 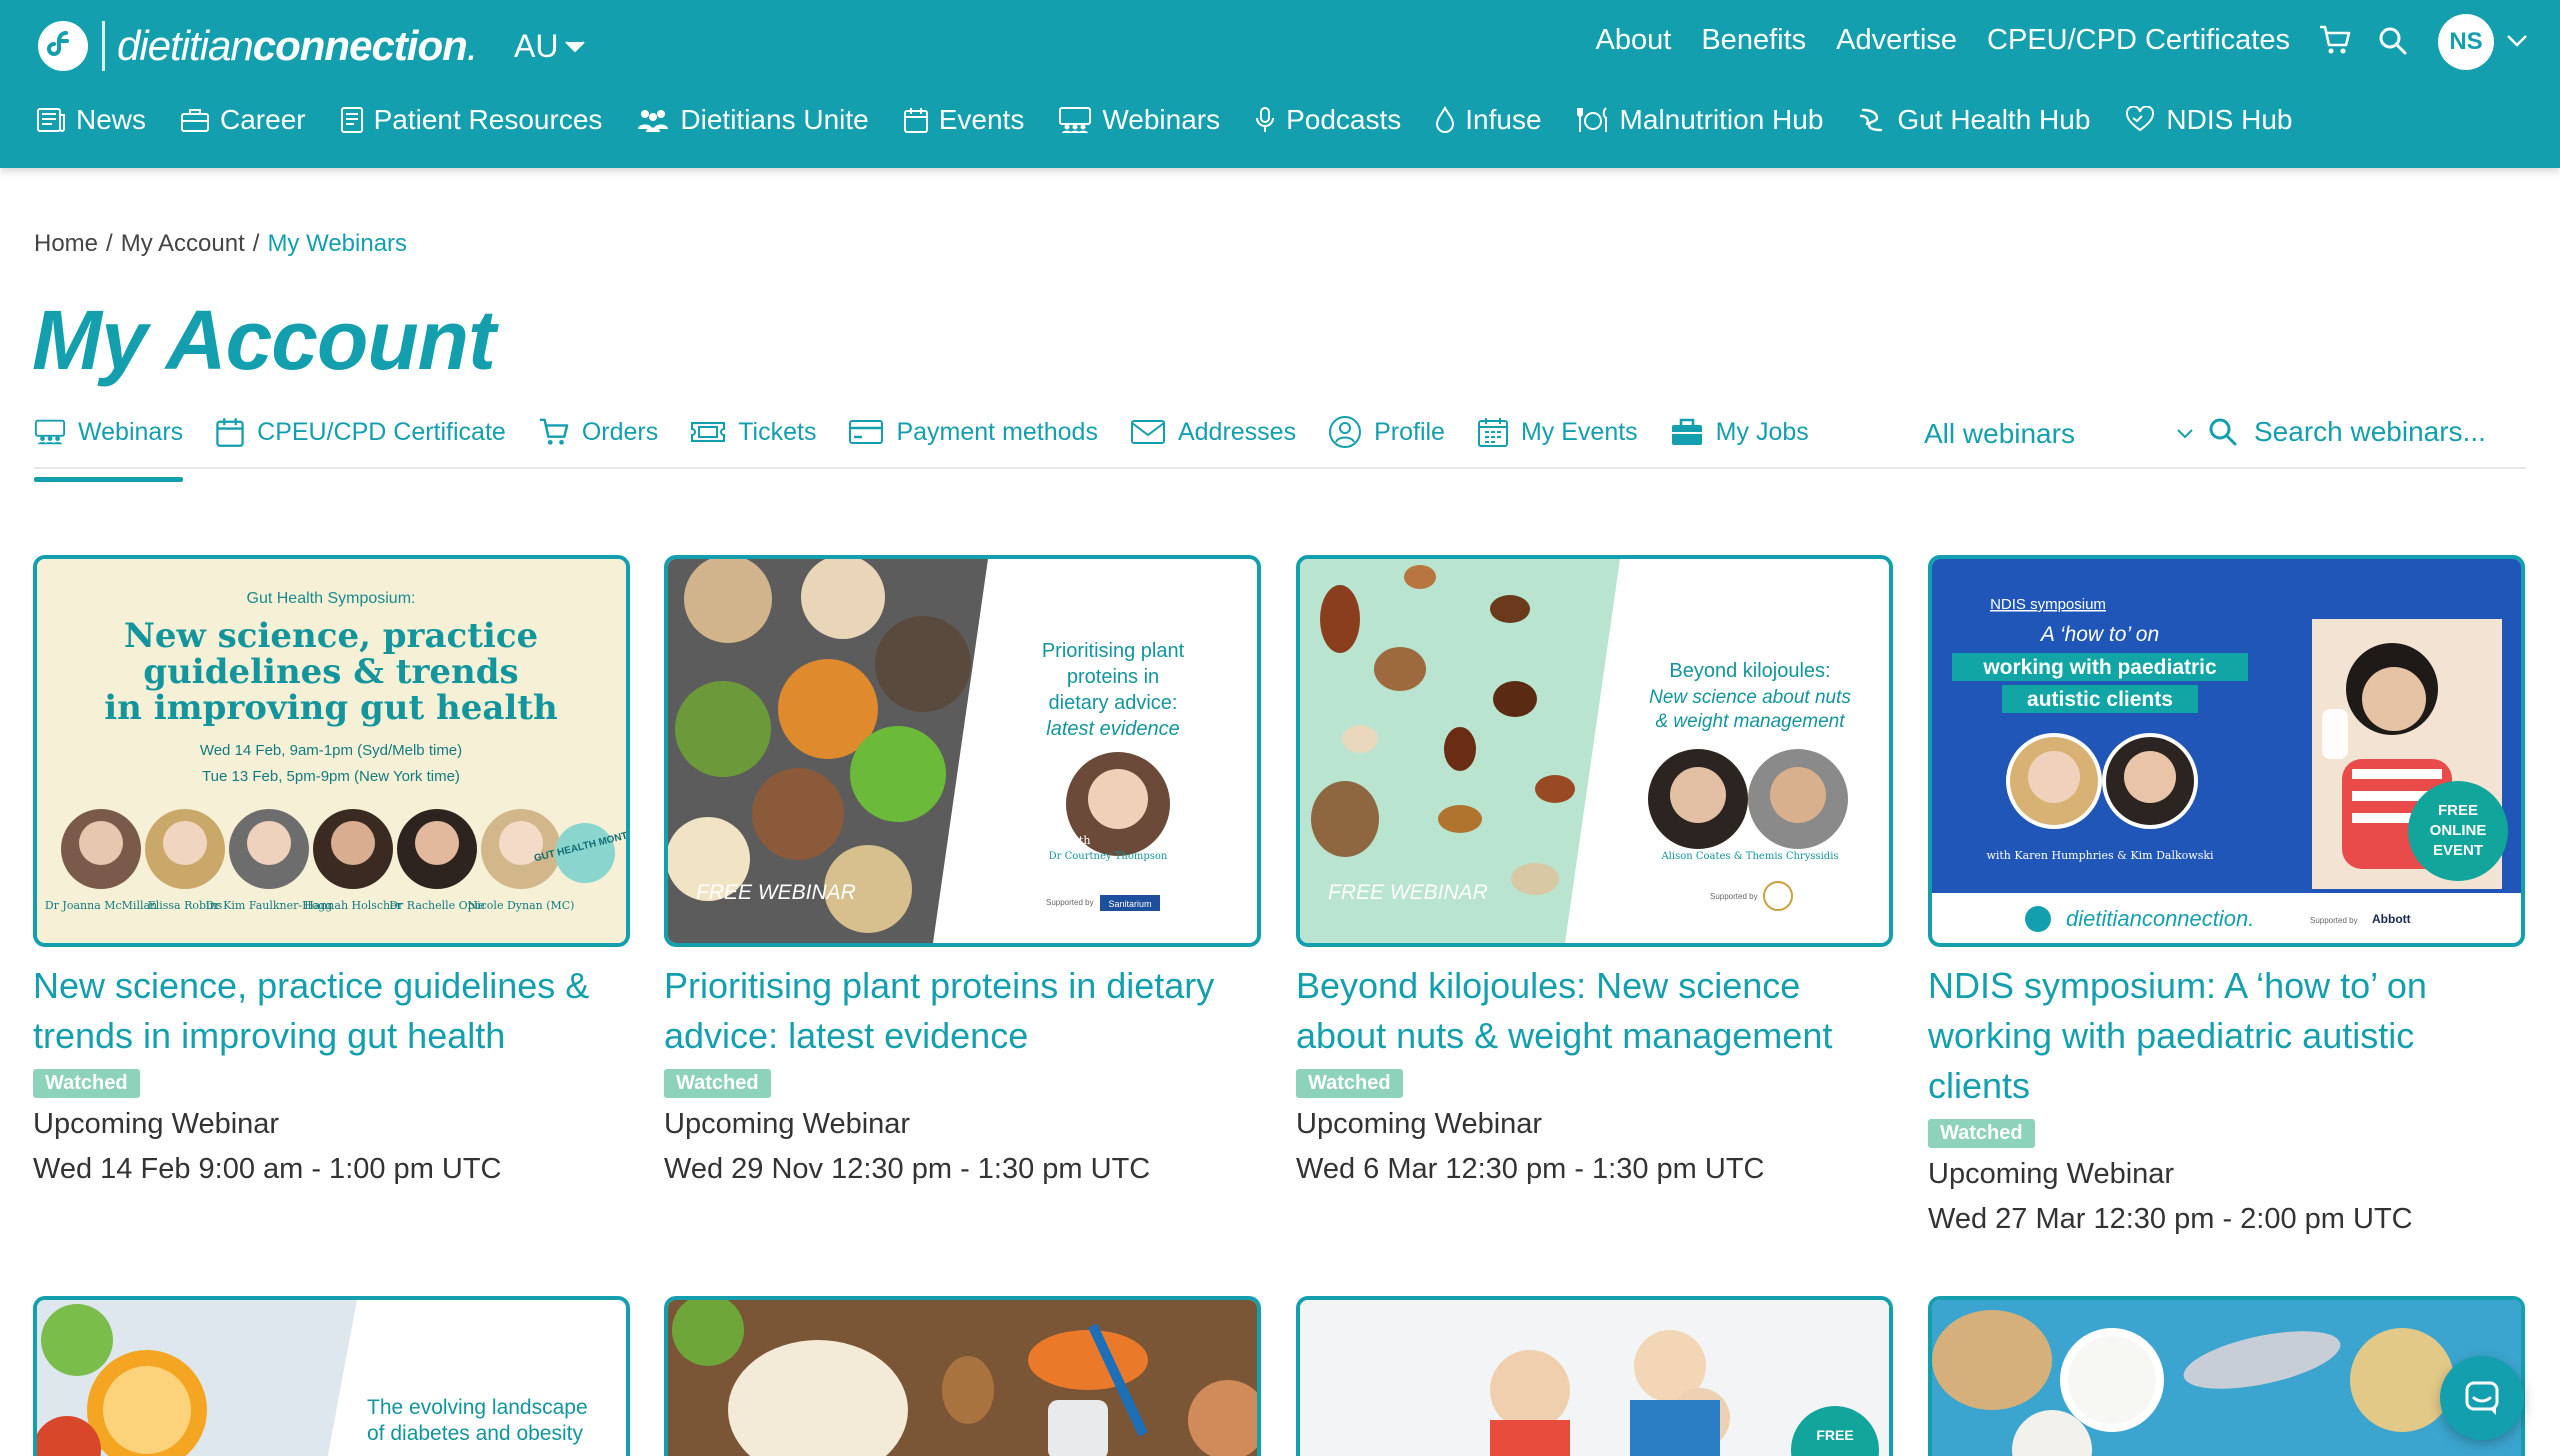 What do you see at coordinates (1650, 840) in the screenshot?
I see `thumbnail-with: with` at bounding box center [1650, 840].